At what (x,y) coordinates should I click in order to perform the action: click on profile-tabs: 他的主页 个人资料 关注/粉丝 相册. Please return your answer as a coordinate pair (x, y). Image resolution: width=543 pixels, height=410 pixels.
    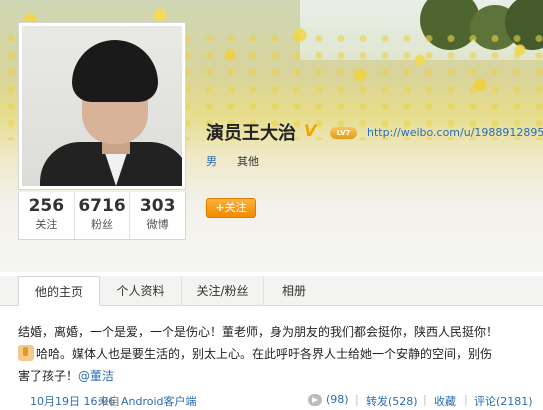
    Looking at the image, I should click on (271, 291).